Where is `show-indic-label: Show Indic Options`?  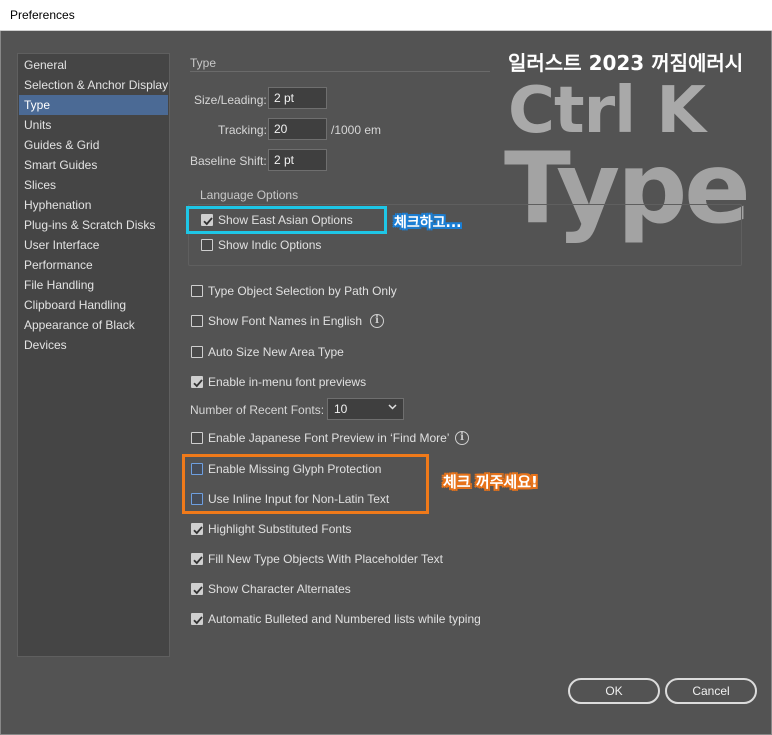 show-indic-label: Show Indic Options is located at coordinates (269, 245).